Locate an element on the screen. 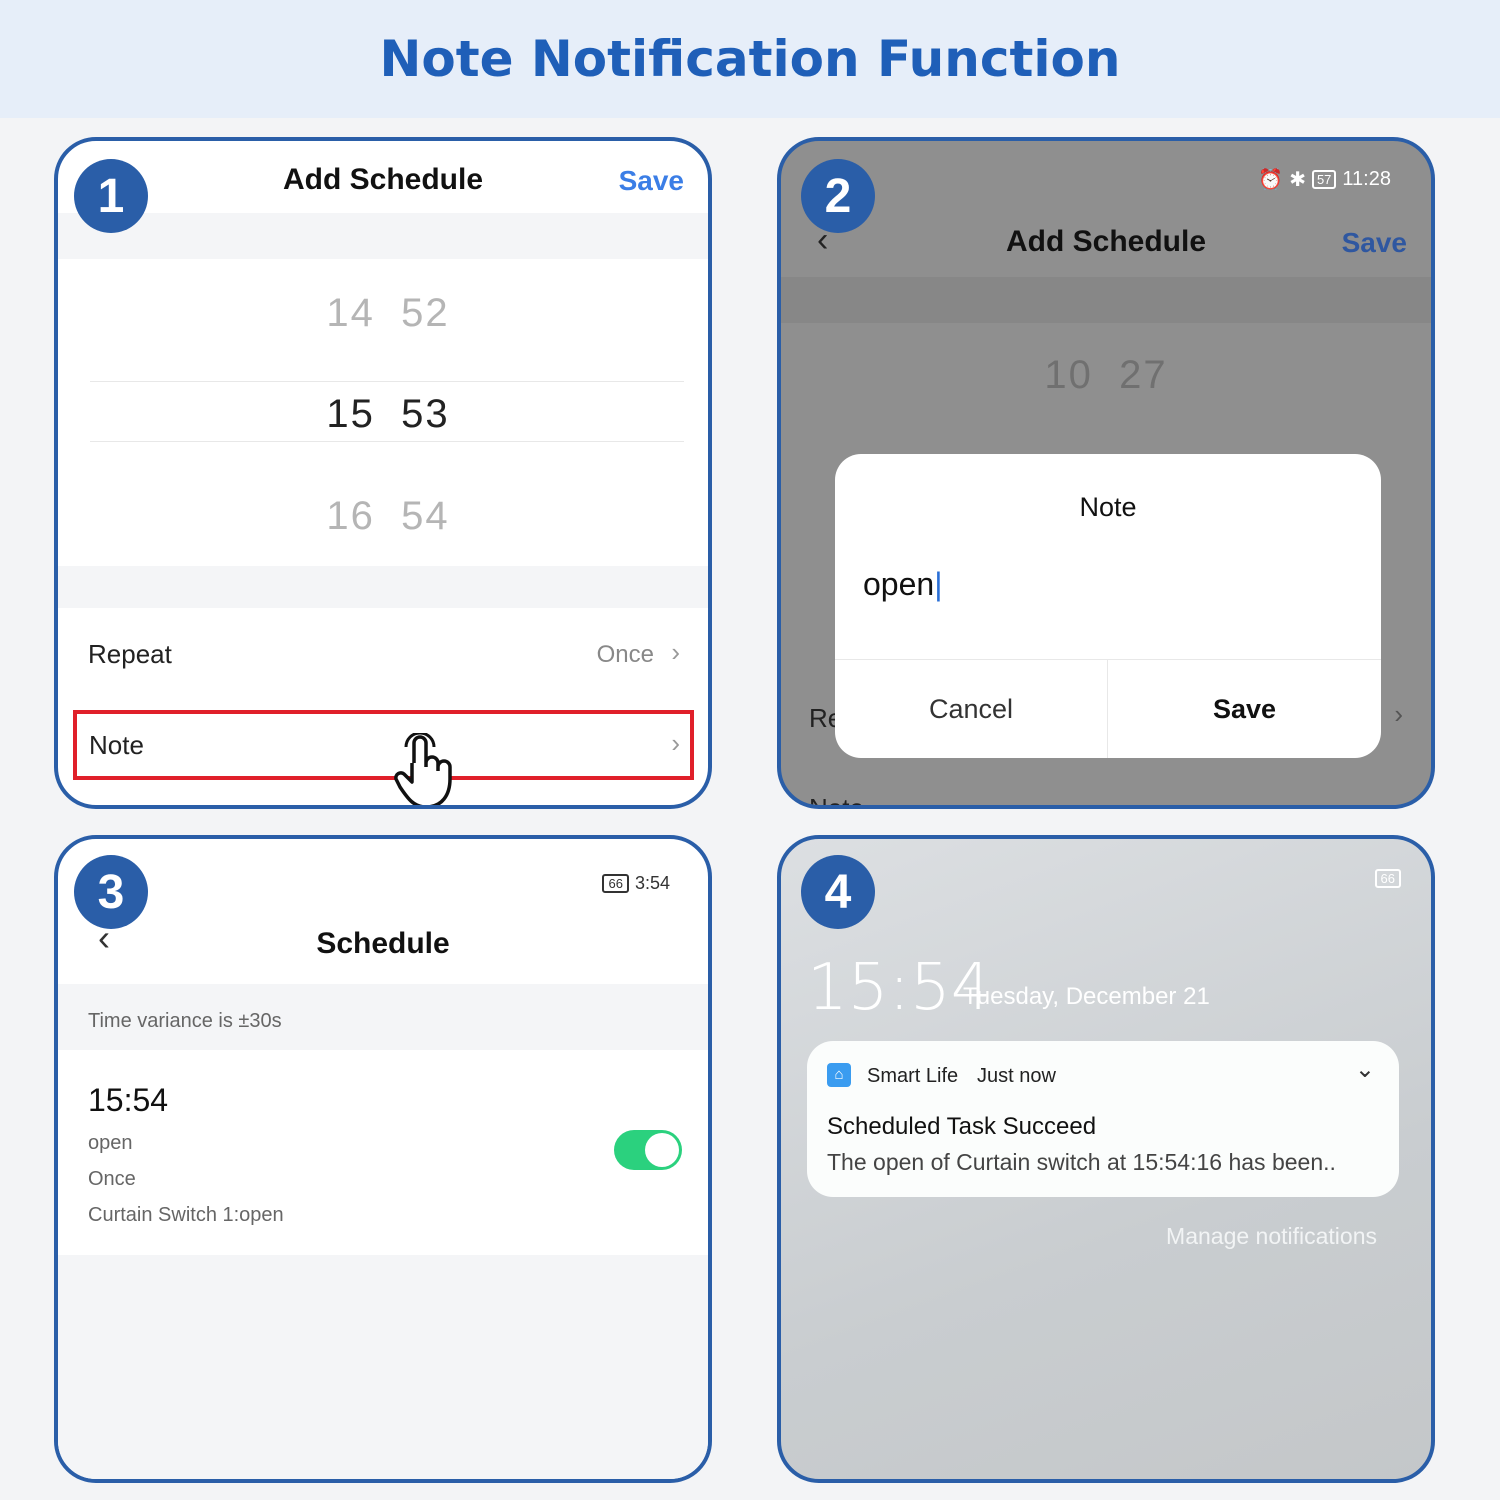 Image resolution: width=1500 pixels, height=1500 pixels. minute: 53 is located at coordinates (425, 414).